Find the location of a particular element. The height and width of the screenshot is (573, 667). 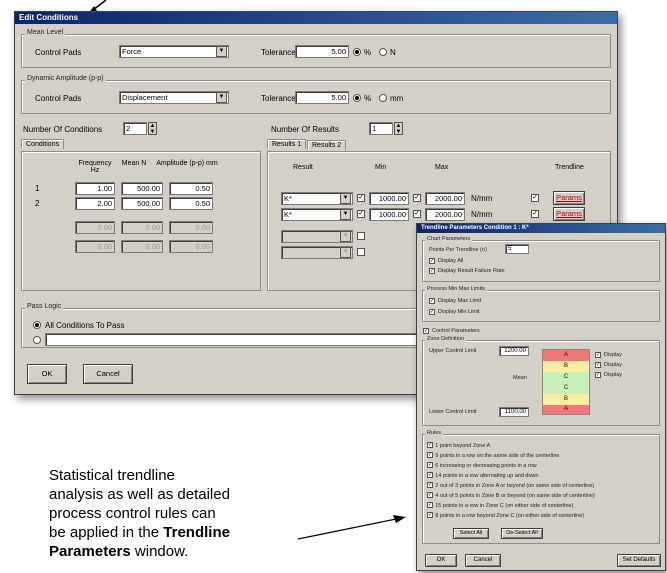

zone-c-upper: C is located at coordinates (566, 377).